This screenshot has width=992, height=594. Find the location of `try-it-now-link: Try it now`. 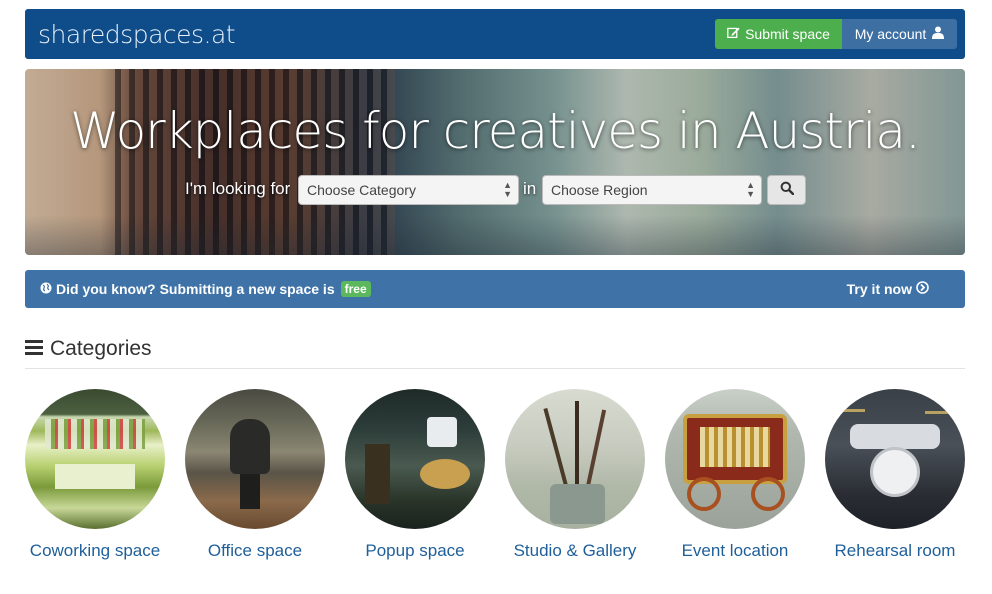

try-it-now-link: Try it now is located at coordinates (888, 289).